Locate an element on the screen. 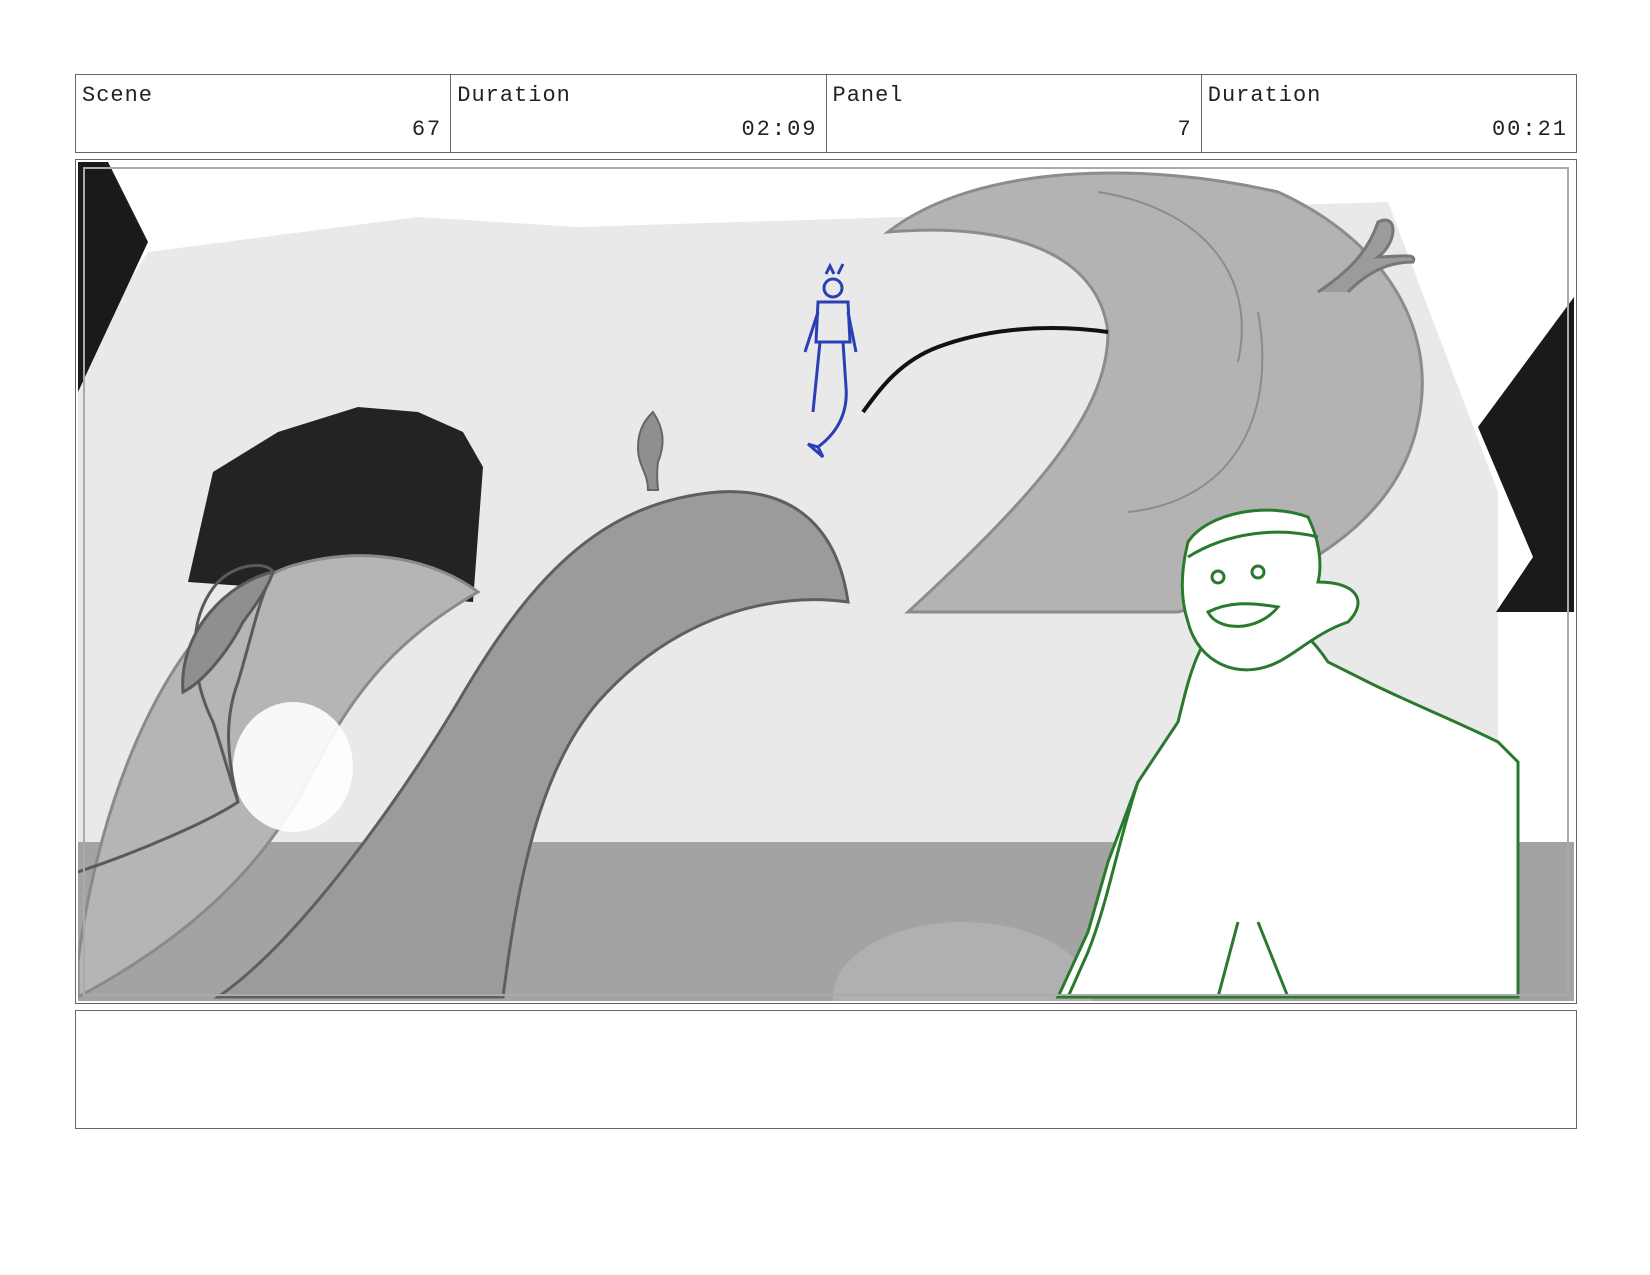  scene-cell: Scene 67 is located at coordinates (264, 113).